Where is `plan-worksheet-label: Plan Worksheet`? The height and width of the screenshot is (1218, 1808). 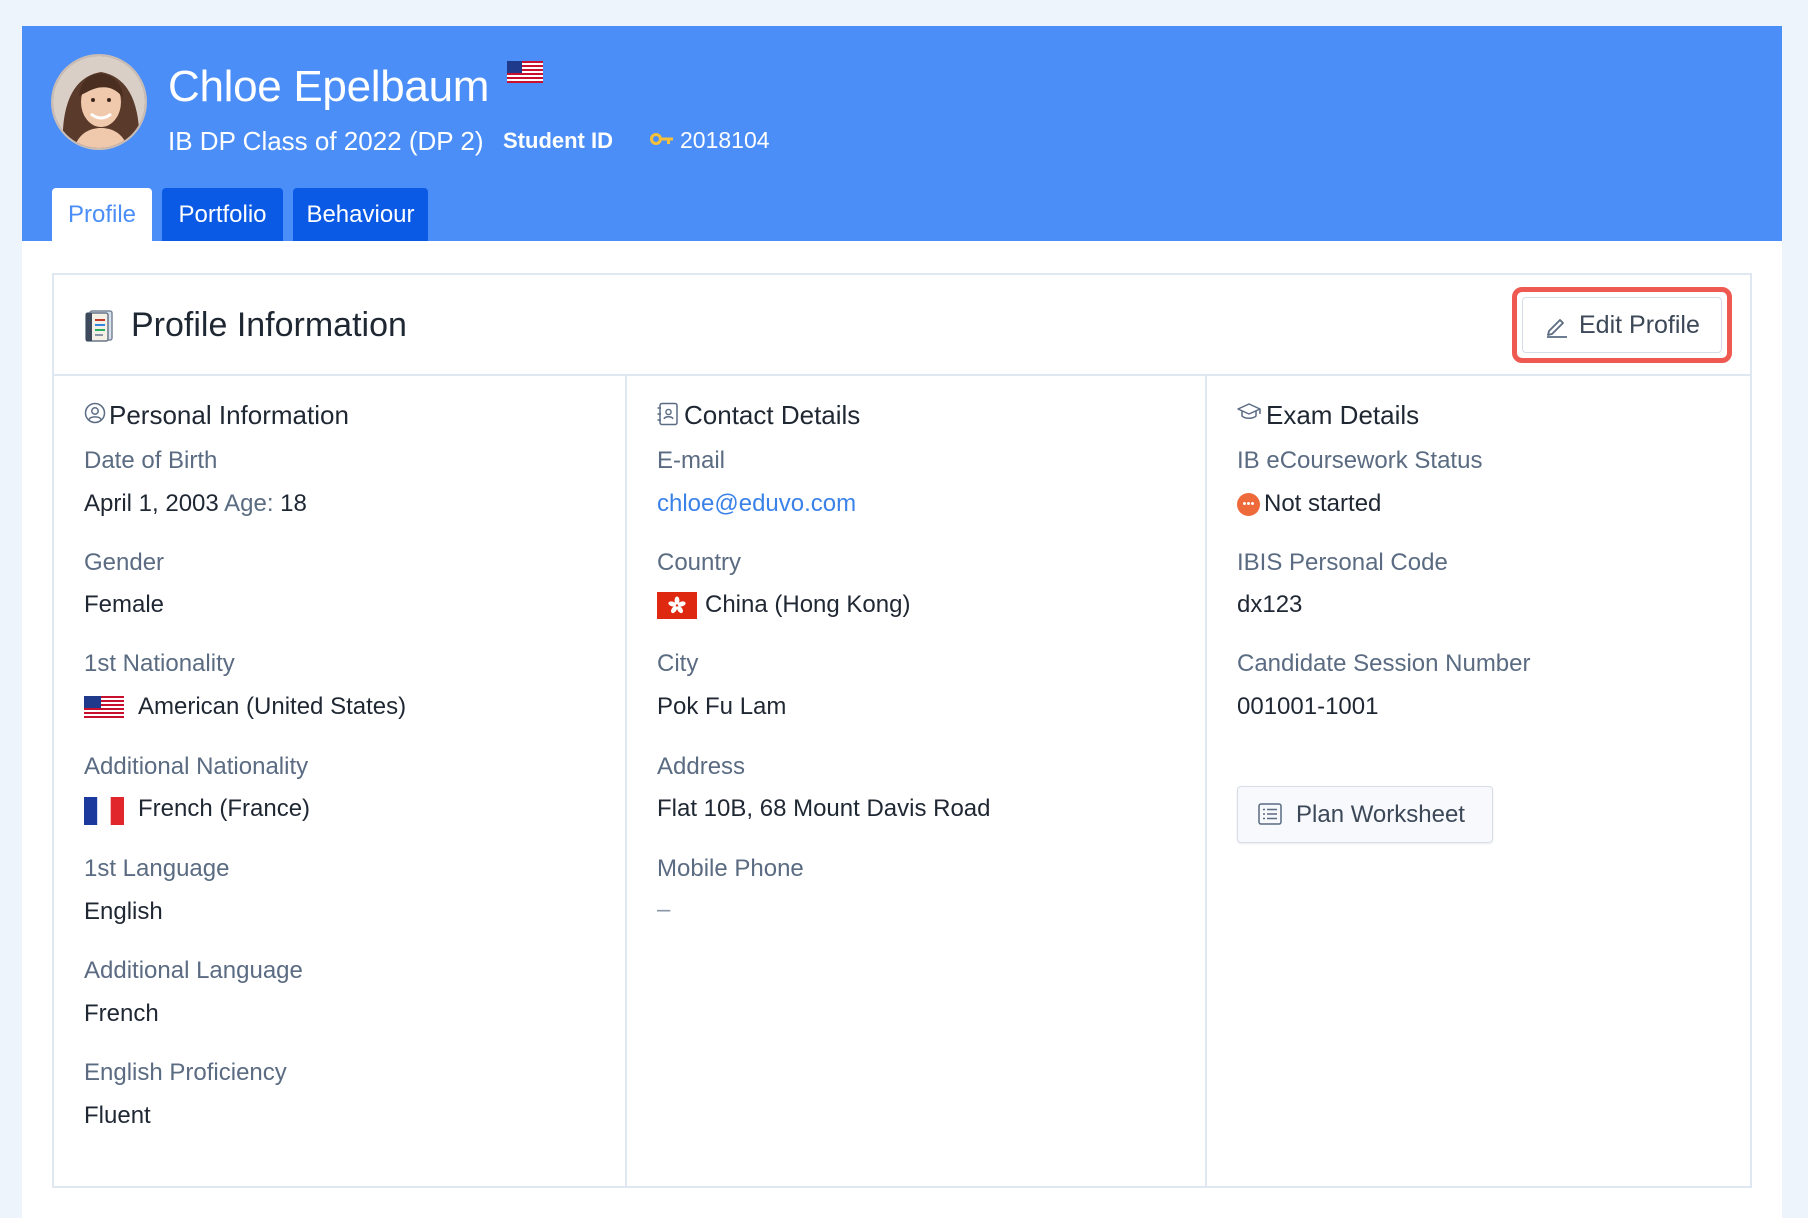
plan-worksheet-label: Plan Worksheet is located at coordinates (1380, 814).